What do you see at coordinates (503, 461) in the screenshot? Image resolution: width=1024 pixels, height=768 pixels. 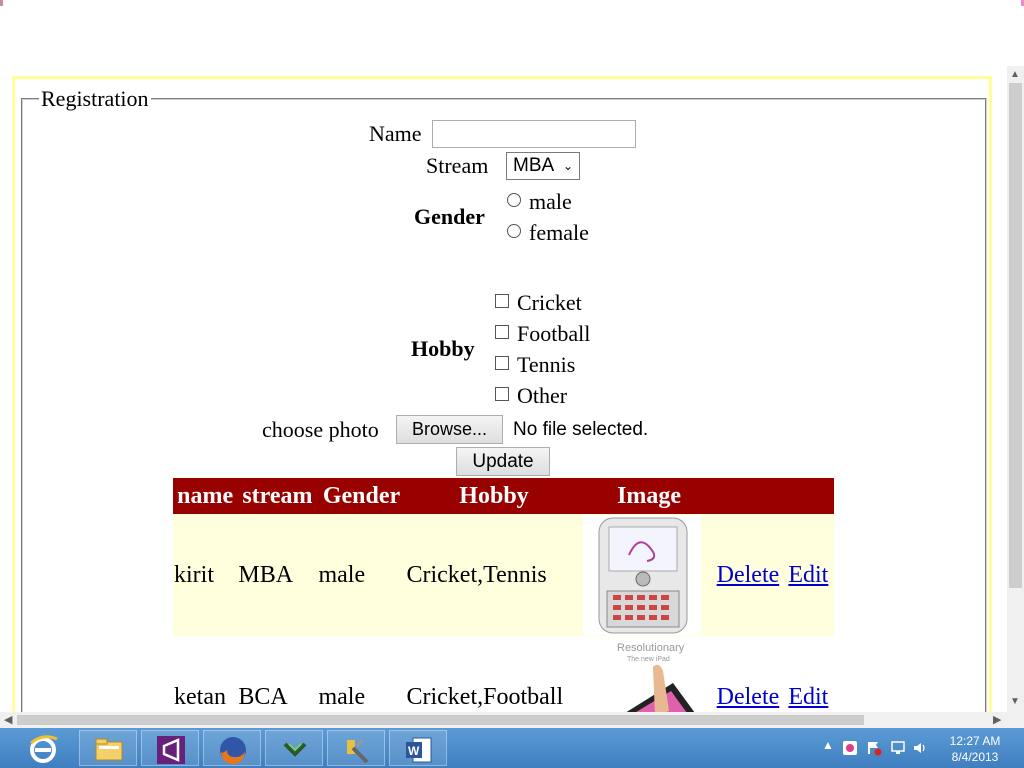 I see `update-button: Update` at bounding box center [503, 461].